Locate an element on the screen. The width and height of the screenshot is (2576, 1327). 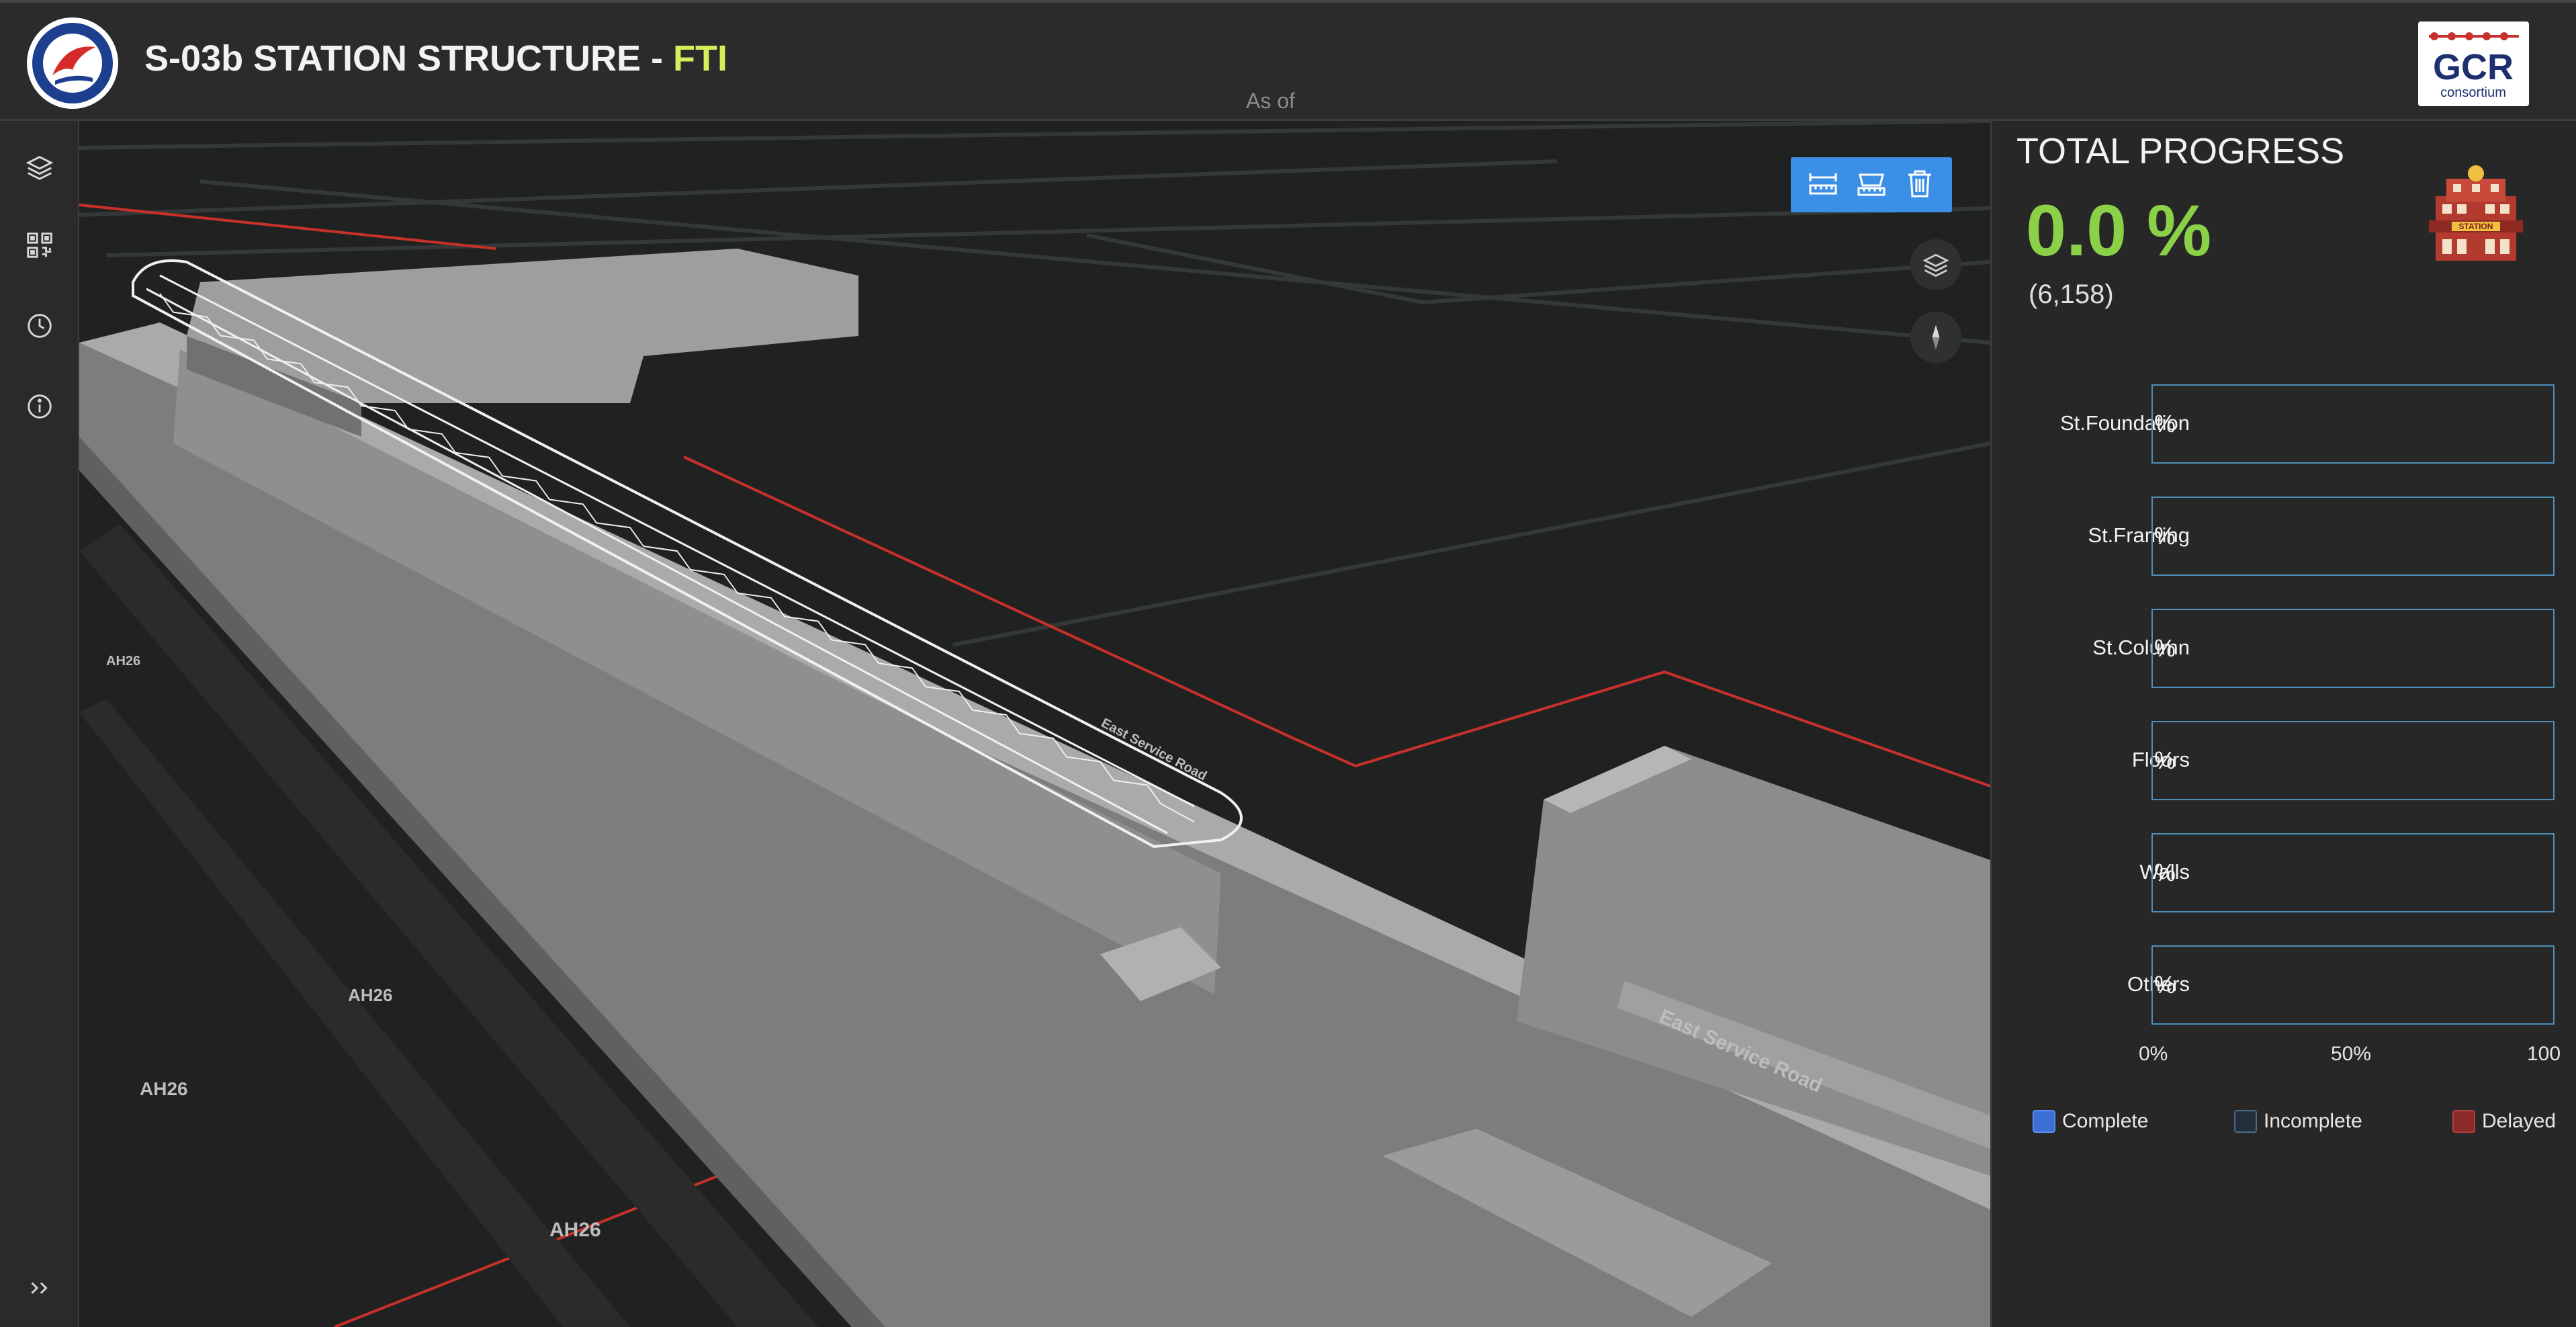
info-icon is located at coordinates (40, 406).